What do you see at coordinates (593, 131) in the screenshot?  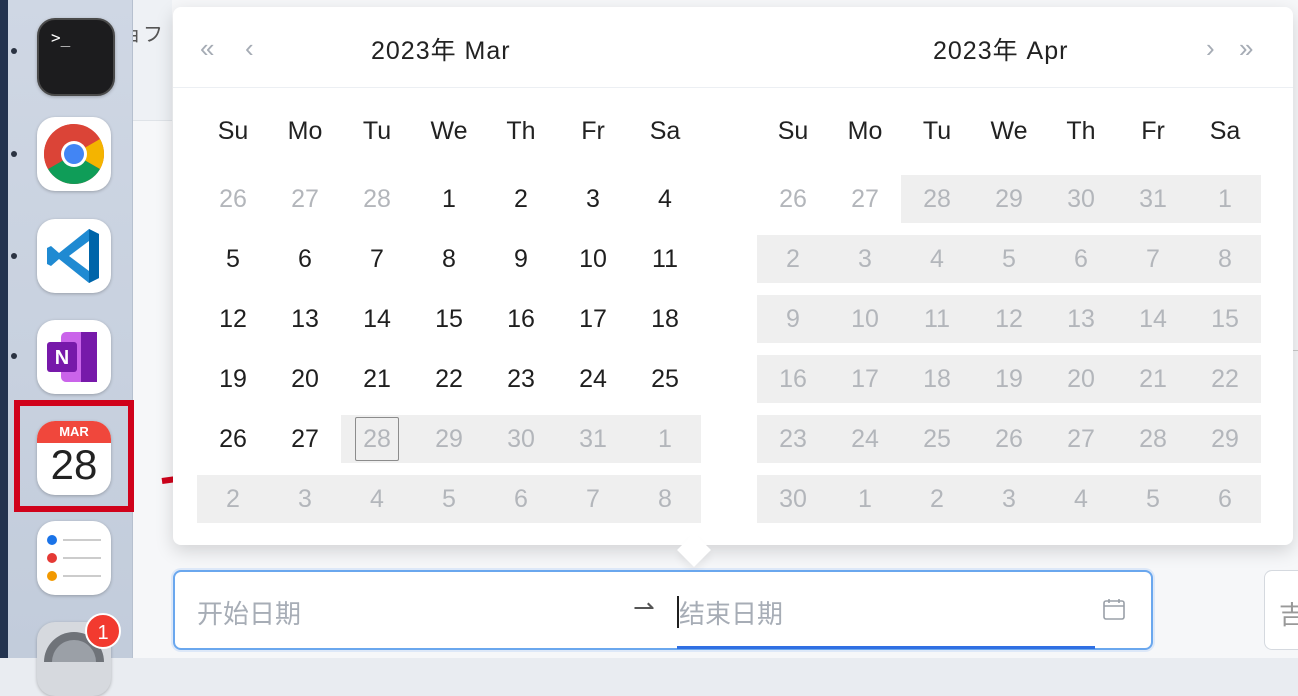 I see `weekday-label: Fr` at bounding box center [593, 131].